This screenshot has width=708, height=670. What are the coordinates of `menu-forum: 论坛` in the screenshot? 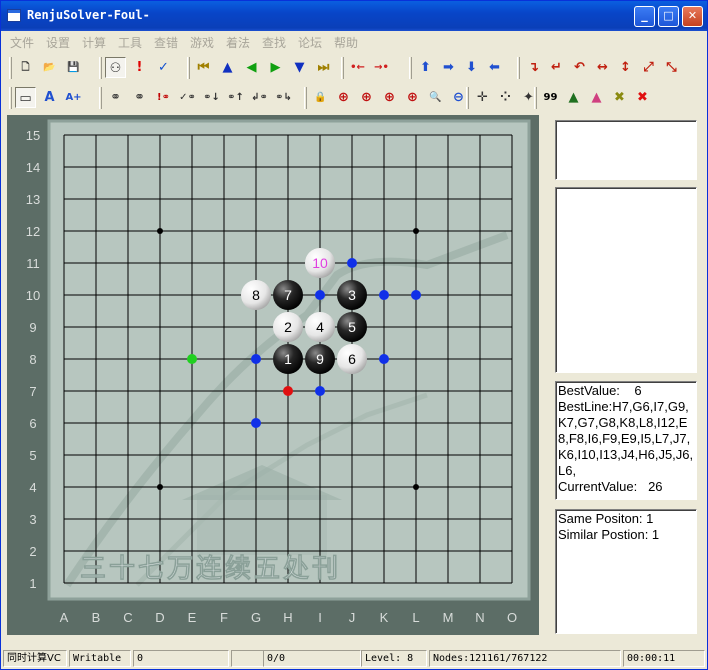 It's located at (310, 42).